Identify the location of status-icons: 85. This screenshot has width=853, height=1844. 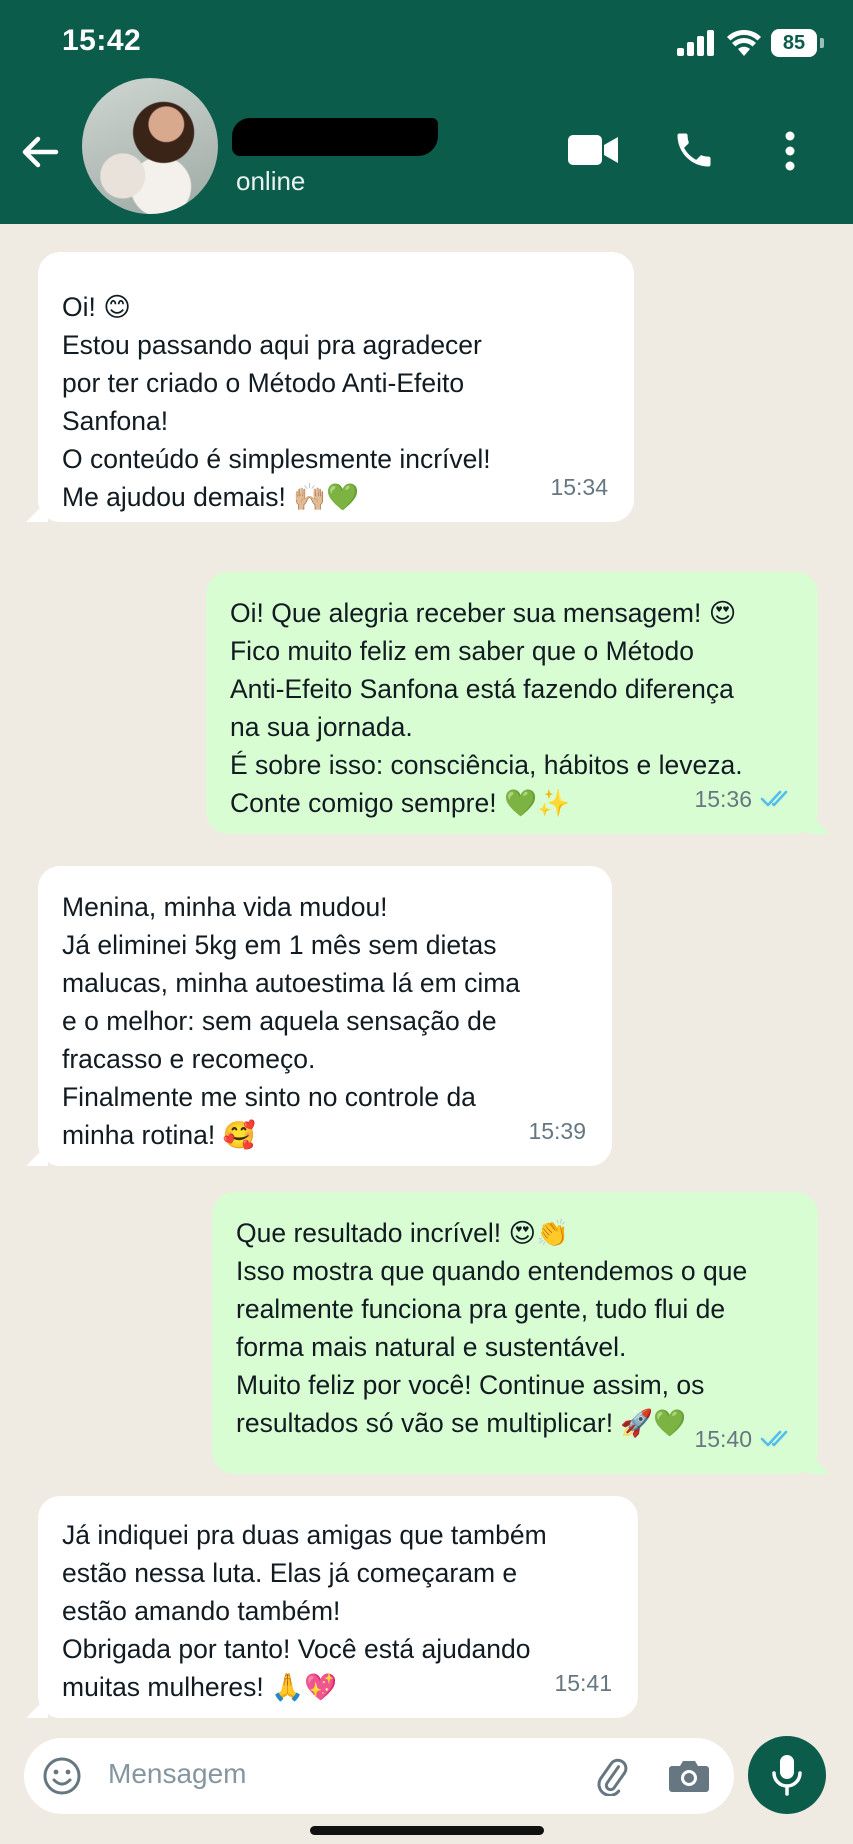
(750, 43).